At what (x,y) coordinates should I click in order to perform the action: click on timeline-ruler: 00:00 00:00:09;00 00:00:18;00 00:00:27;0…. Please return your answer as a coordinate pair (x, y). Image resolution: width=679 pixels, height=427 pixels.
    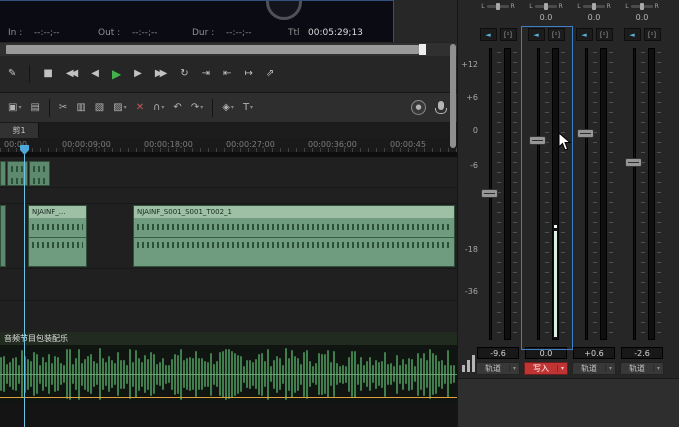
    Looking at the image, I should click on (228, 145).